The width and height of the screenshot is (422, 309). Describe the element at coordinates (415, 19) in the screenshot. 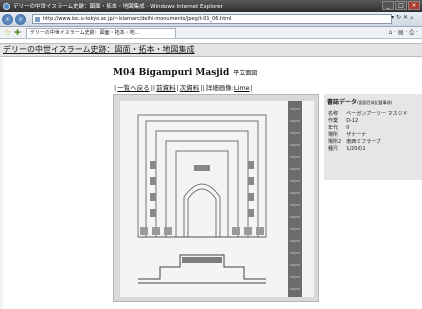

I see `search-icon: ⌕` at that location.